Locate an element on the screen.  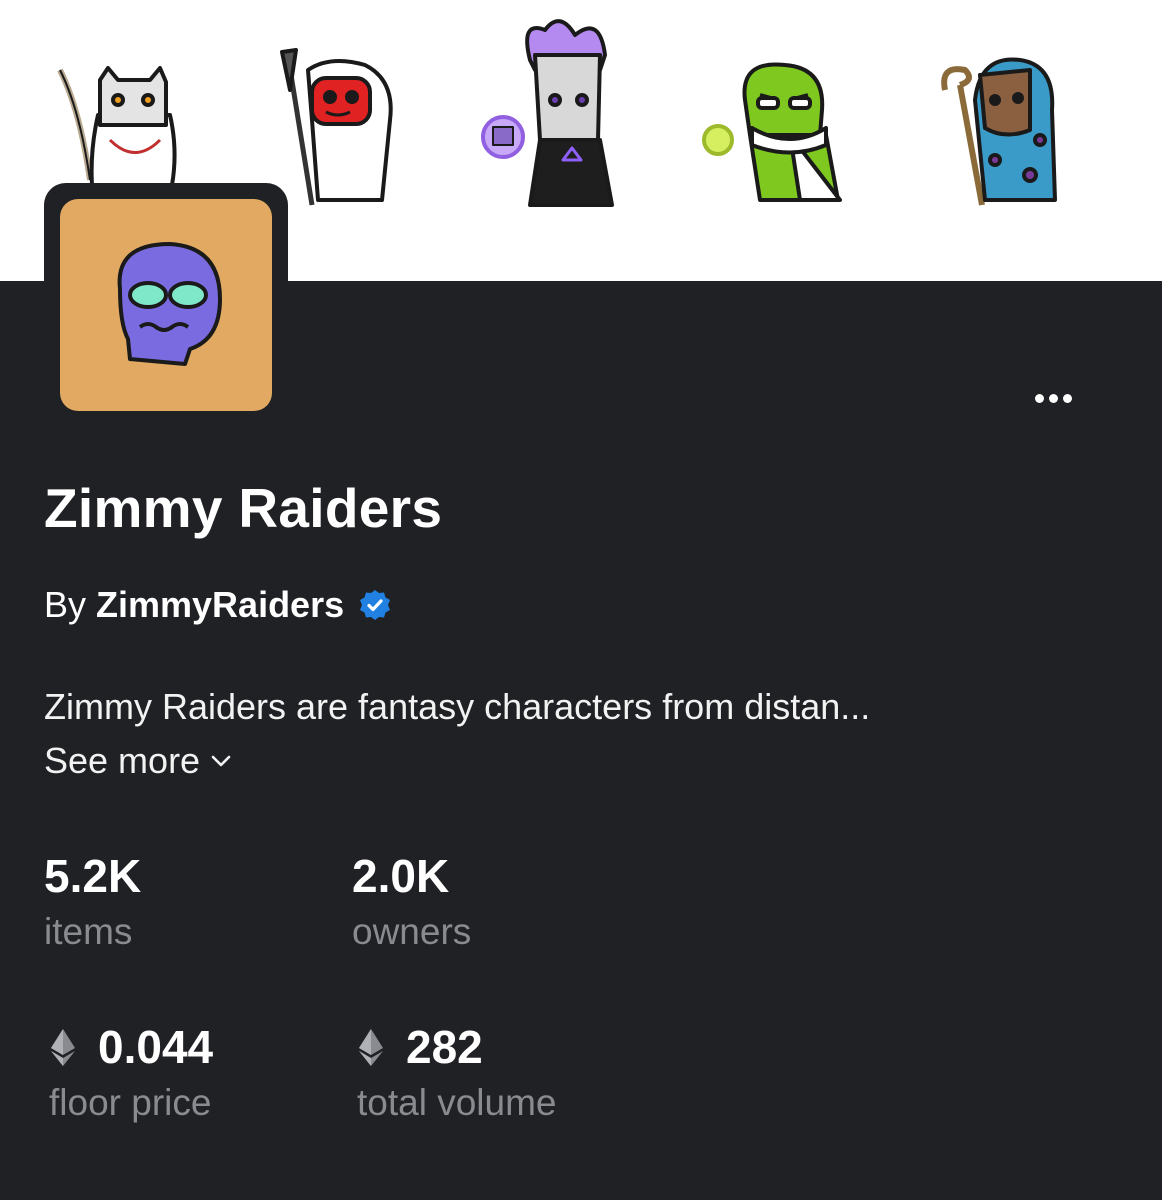
stat-owners: 2.0K owners is located at coordinates (411, 901).